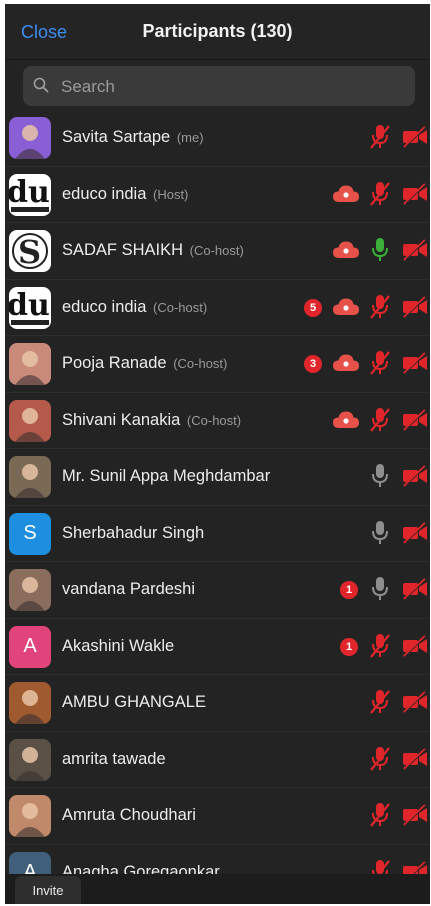 Image resolution: width=431 pixels, height=906 pixels. I want to click on participant-name-text: Sherbahadur Singh, so click(133, 532).